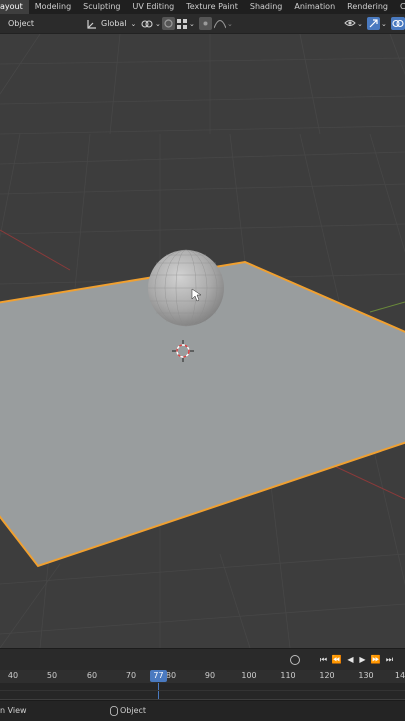  I want to click on snap-target-dropdown: ⌄, so click(186, 23).